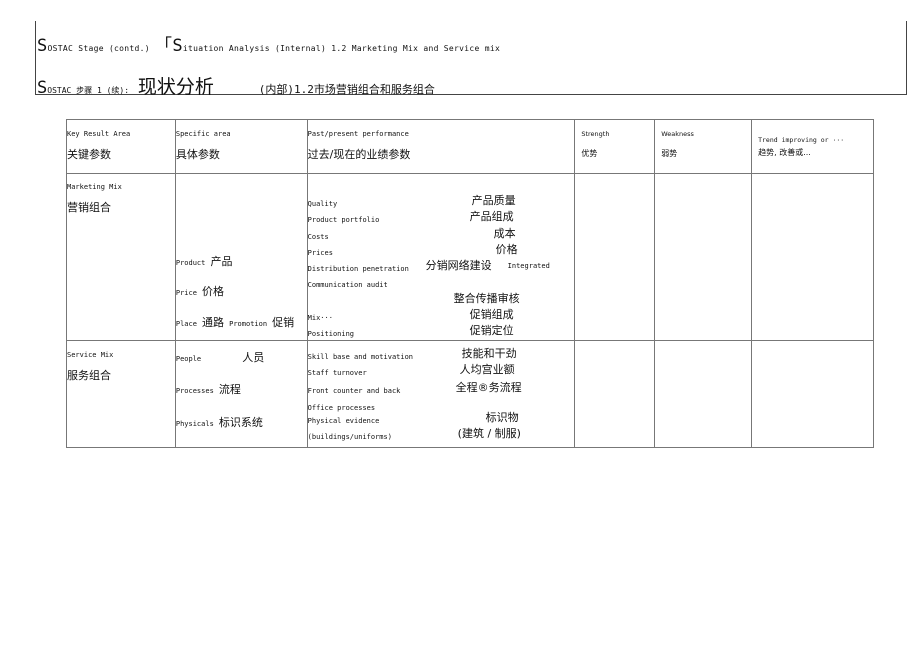 The width and height of the screenshot is (920, 650). I want to click on specific-processes: Processes 流程, so click(208, 387).